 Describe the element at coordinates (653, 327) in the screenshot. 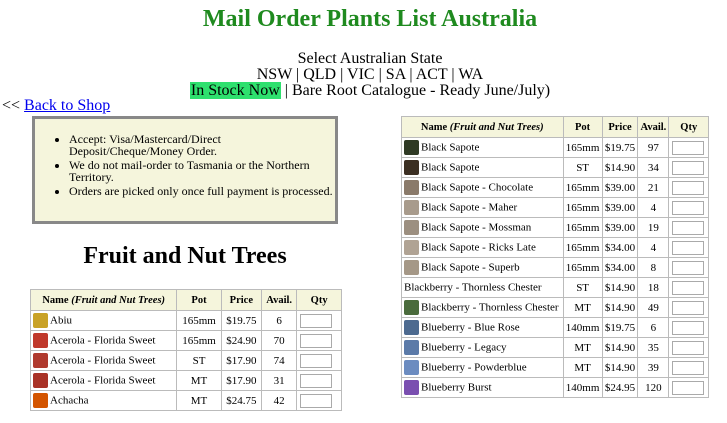

I see `plant-availability: 6` at that location.